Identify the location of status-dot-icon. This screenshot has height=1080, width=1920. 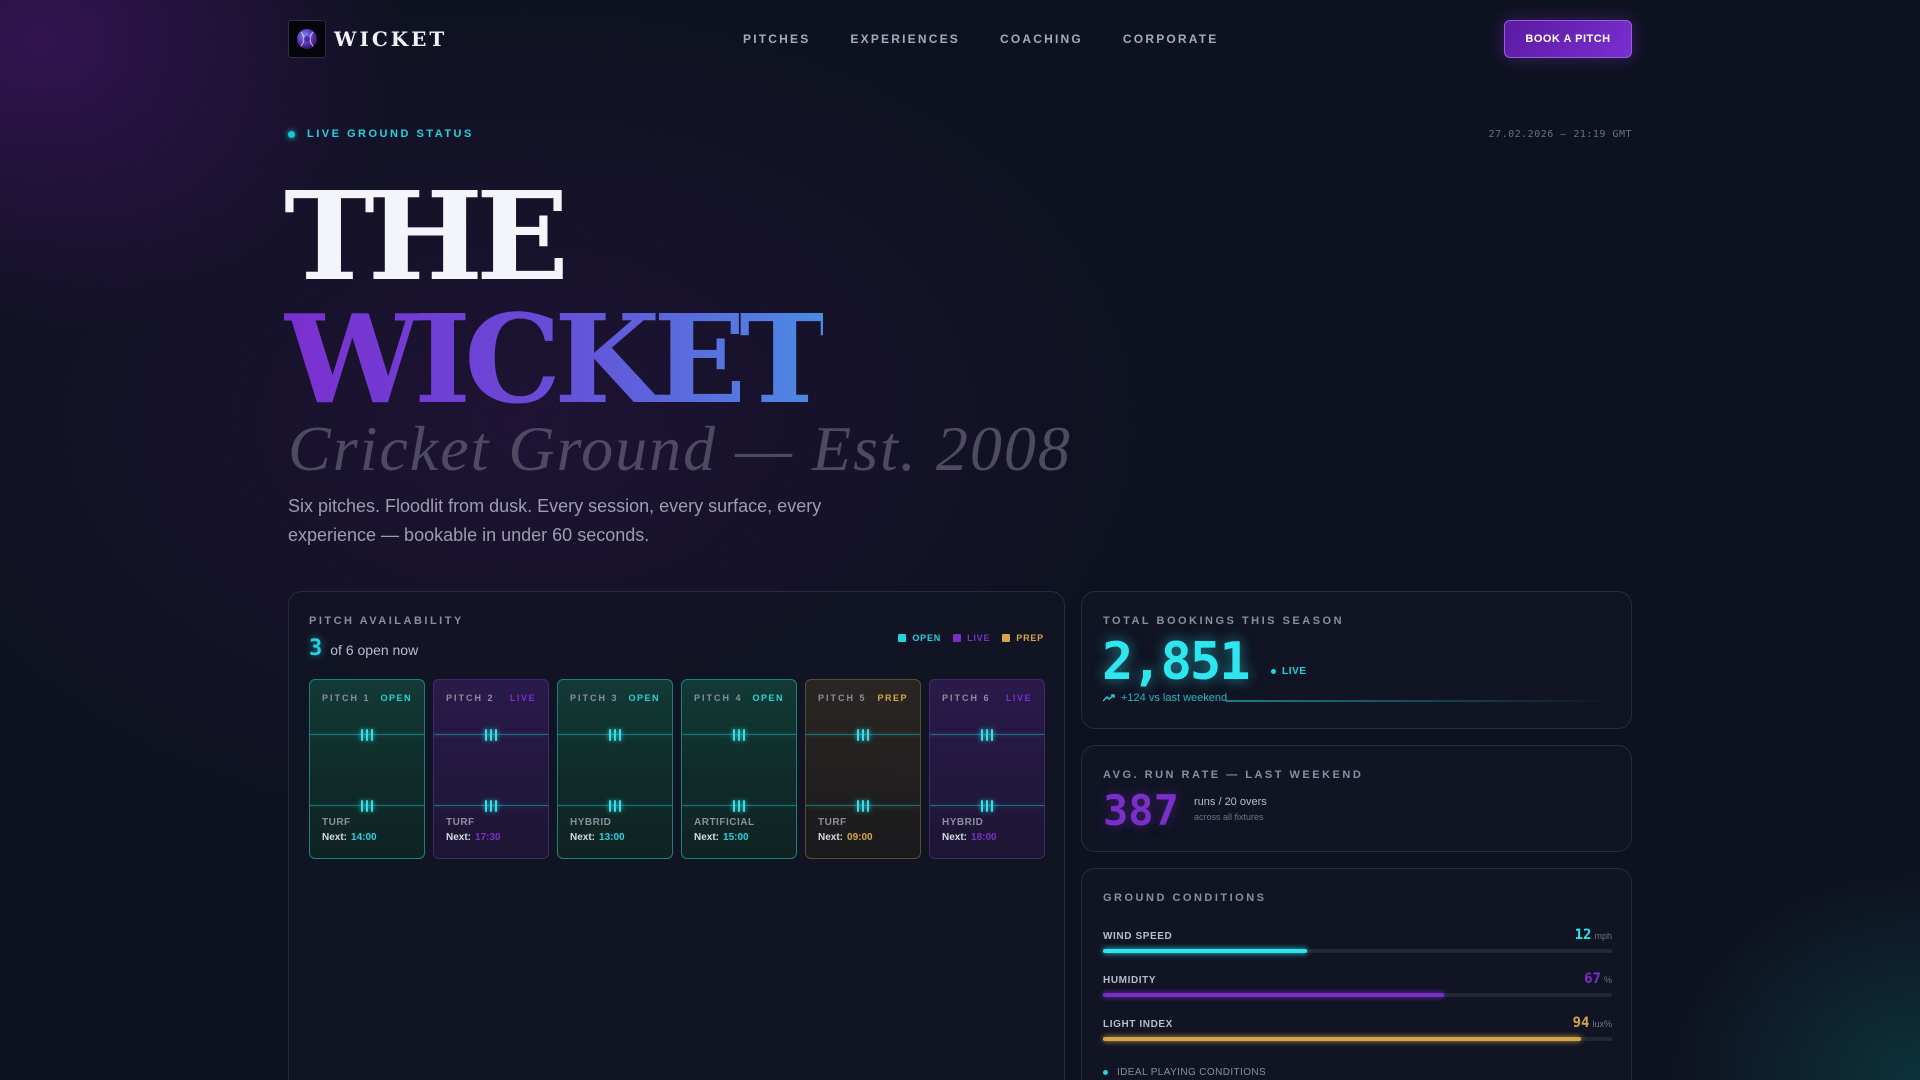
(1105, 1072).